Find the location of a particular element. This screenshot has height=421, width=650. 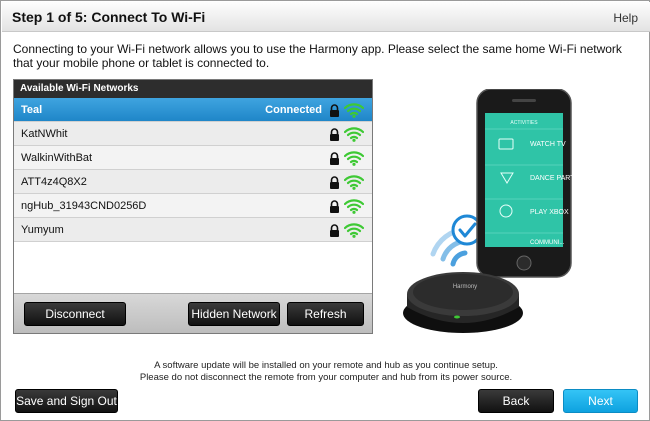

wifi-network-name: Yumyum is located at coordinates (42, 230).